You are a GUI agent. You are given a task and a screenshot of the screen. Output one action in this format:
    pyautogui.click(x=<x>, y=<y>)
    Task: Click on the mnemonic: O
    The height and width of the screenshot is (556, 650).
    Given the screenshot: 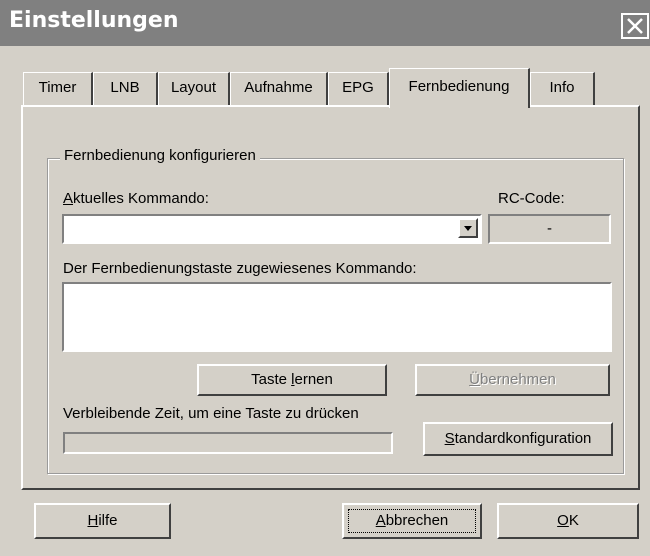 What is the action you would take?
    pyautogui.click(x=563, y=520)
    